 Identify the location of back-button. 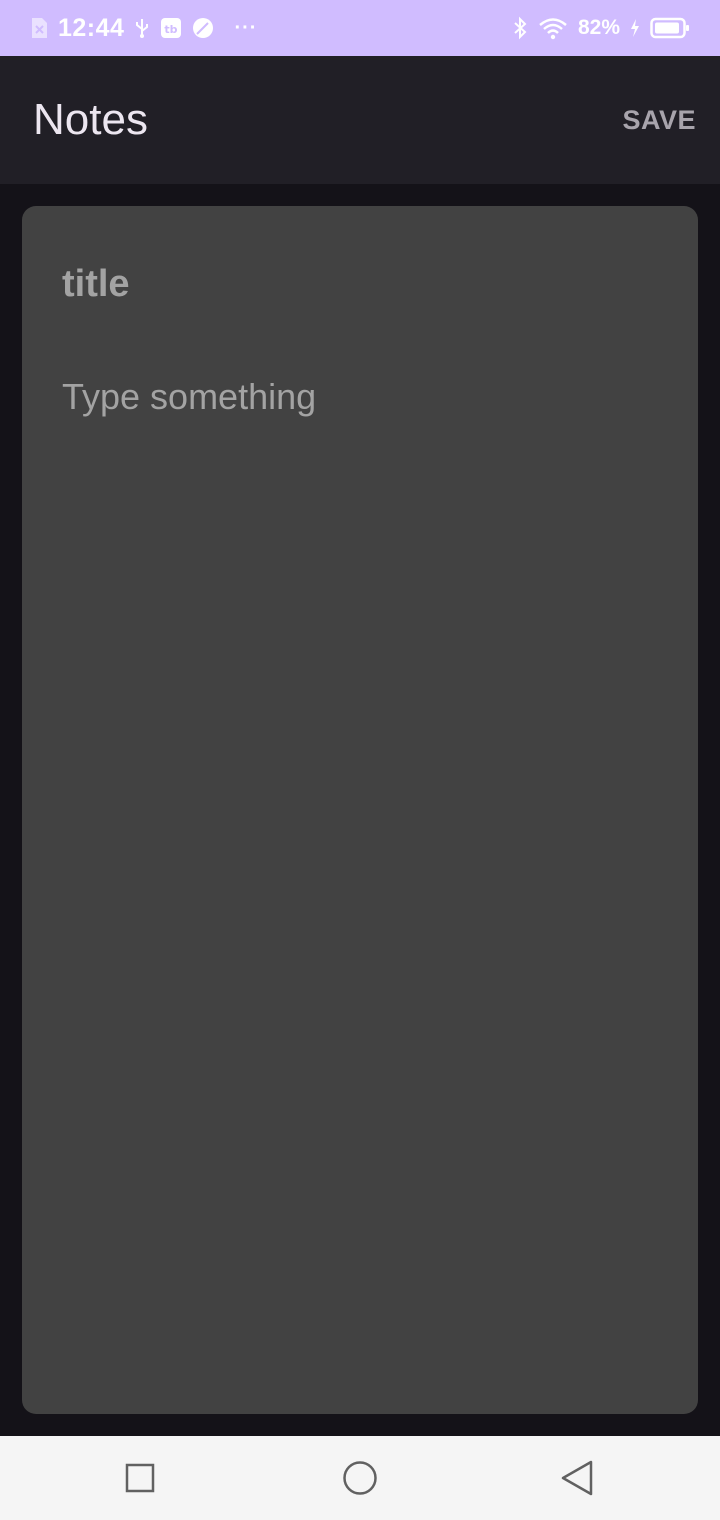
(578, 1478).